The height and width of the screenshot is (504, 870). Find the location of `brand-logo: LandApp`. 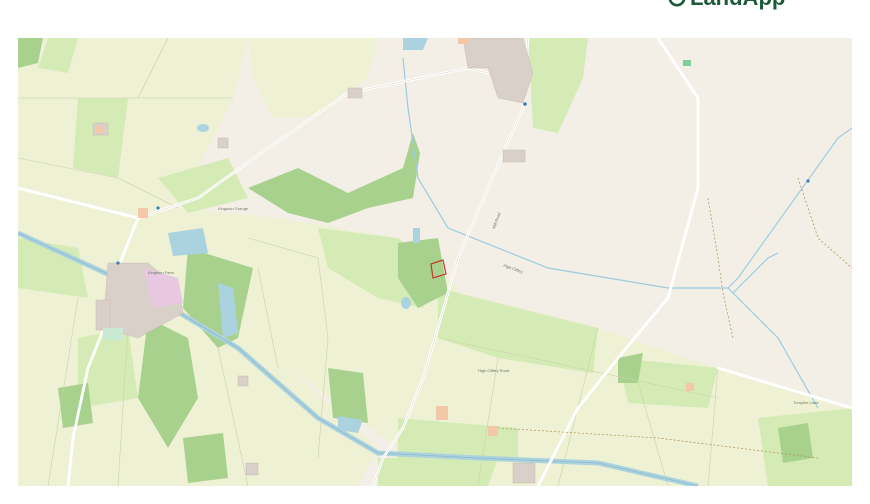

brand-logo: LandApp is located at coordinates (726, 5).